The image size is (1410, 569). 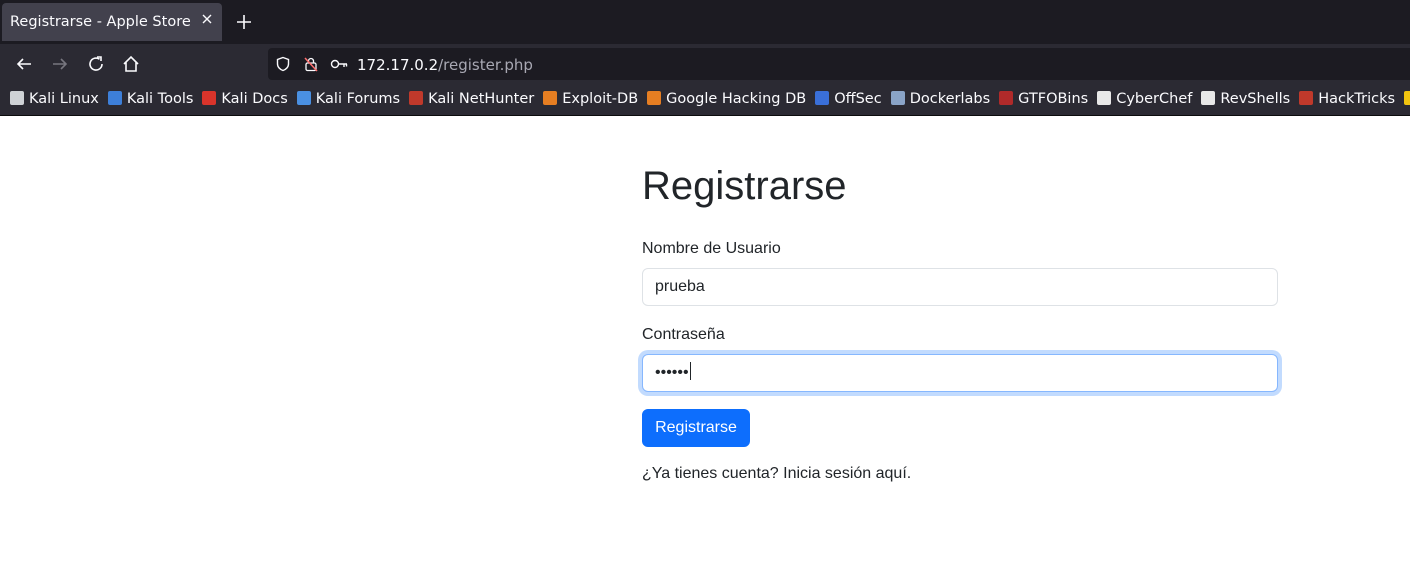 I want to click on cac-icon, so click(x=1407, y=98).